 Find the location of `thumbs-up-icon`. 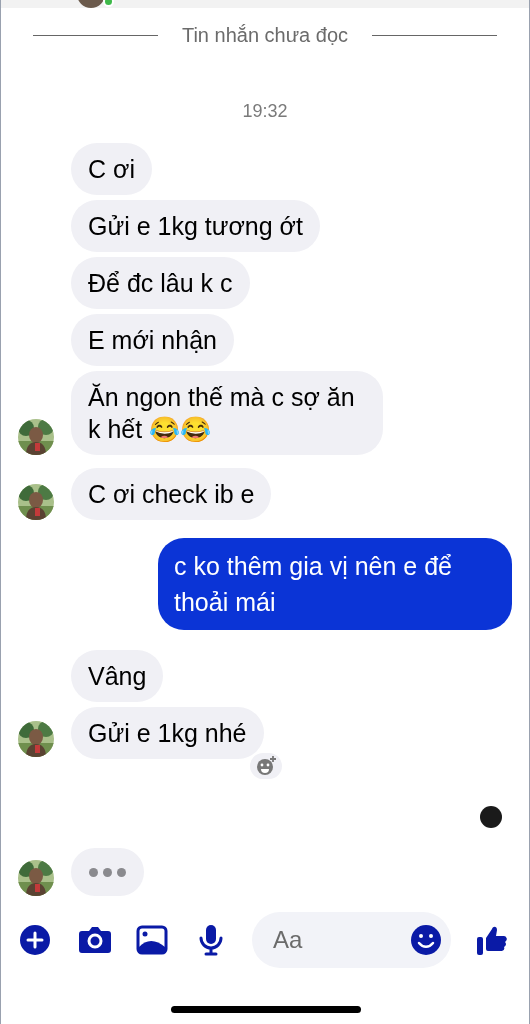

thumbs-up-icon is located at coordinates (492, 940).